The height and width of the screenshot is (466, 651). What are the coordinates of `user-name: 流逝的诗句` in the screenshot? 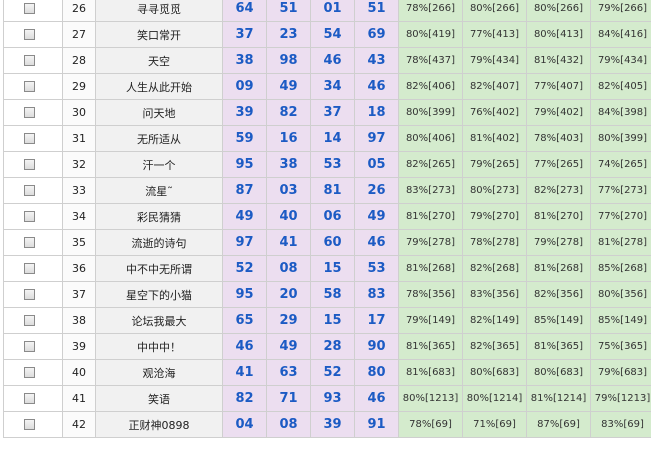 It's located at (159, 242).